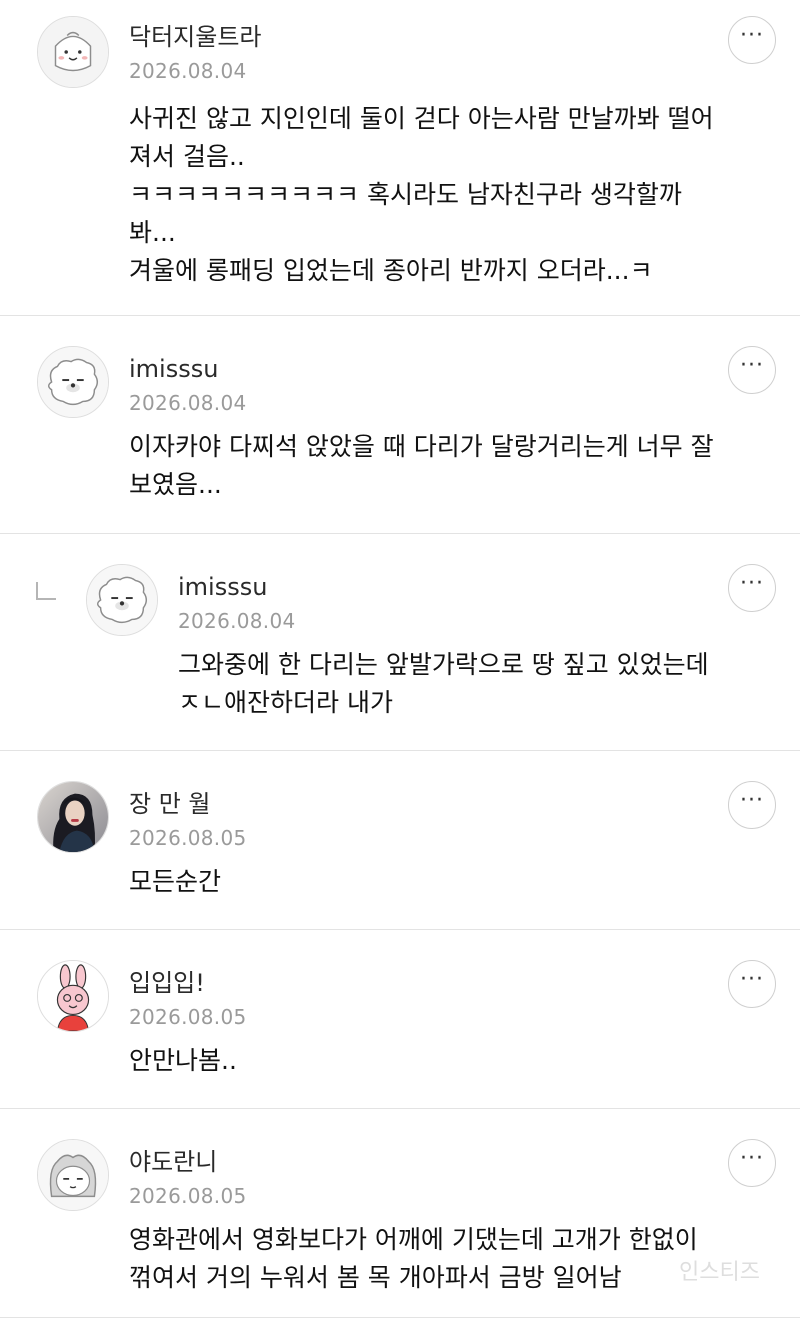  I want to click on comment-username: 입입입!, so click(167, 983).